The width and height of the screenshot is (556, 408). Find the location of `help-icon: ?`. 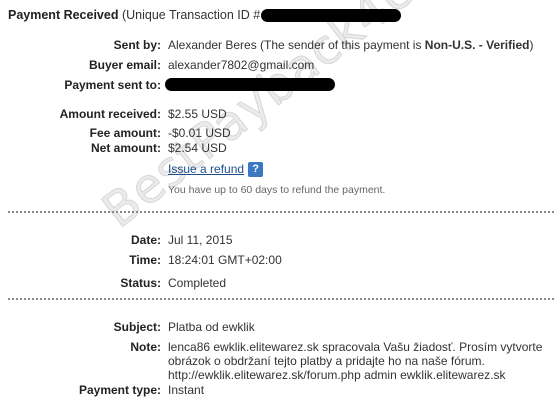

help-icon: ? is located at coordinates (256, 170).